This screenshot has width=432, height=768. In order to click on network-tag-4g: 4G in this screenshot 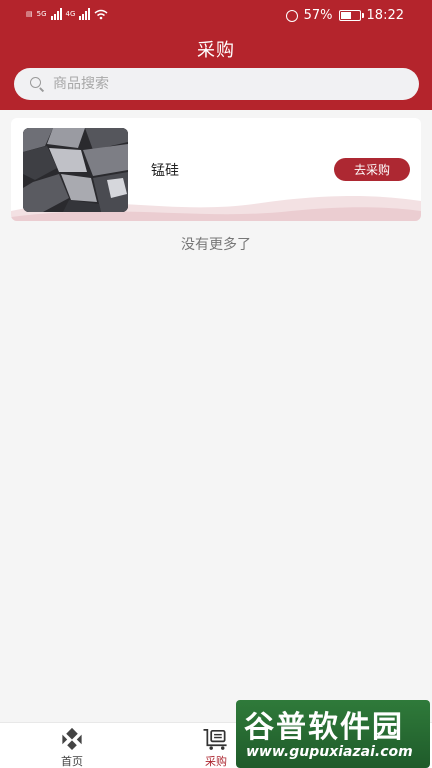, I will do `click(70, 13)`.